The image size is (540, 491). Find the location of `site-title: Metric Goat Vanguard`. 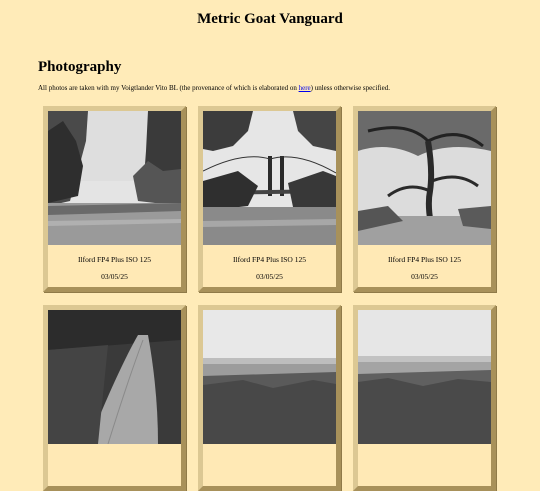

site-title: Metric Goat Vanguard is located at coordinates (270, 19).